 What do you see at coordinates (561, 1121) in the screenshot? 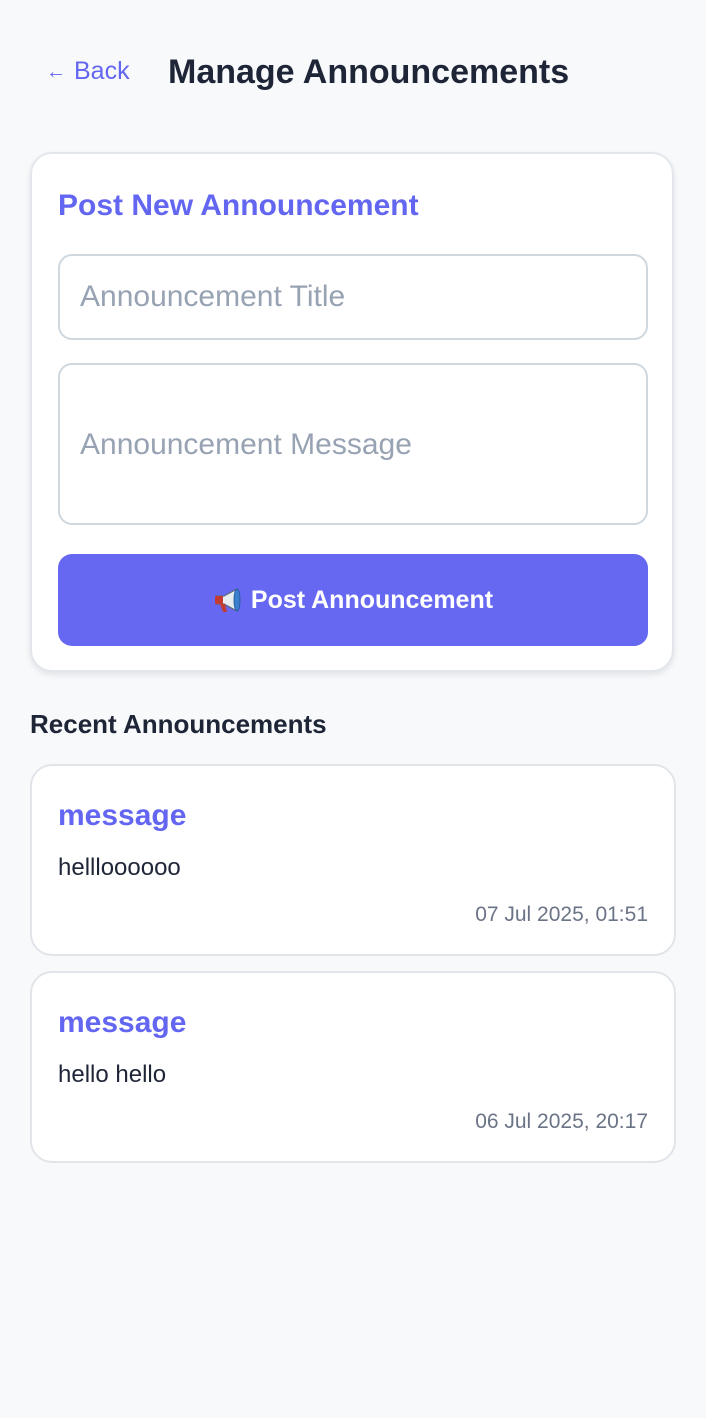
I see `announcement-timestamp: 06 Jul 2025, 20:17` at bounding box center [561, 1121].